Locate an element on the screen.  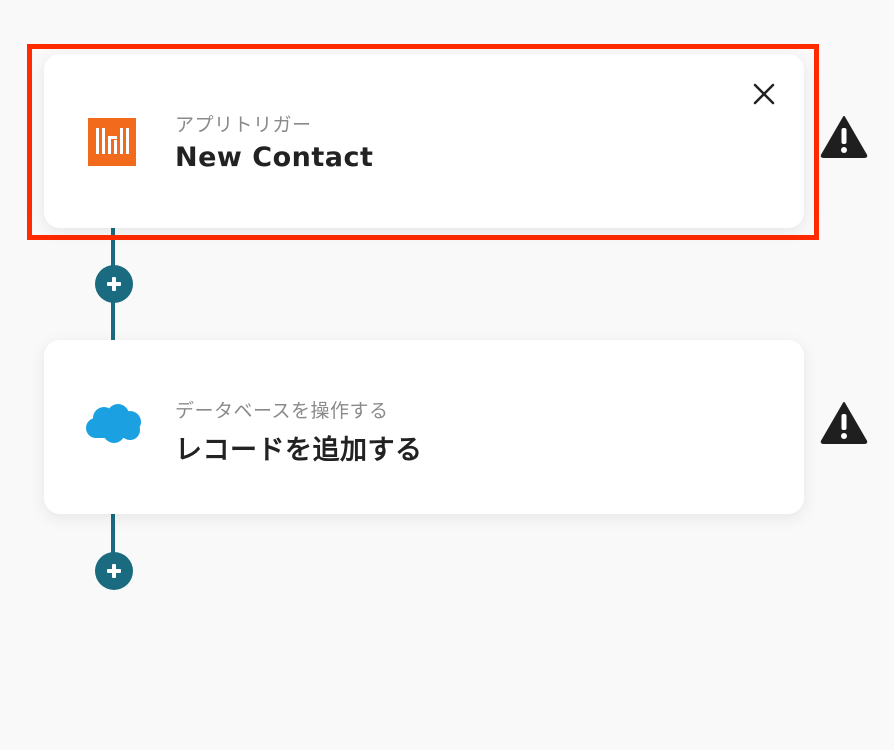
trigger-step-subtitle: アプリトリガー is located at coordinates (243, 125).